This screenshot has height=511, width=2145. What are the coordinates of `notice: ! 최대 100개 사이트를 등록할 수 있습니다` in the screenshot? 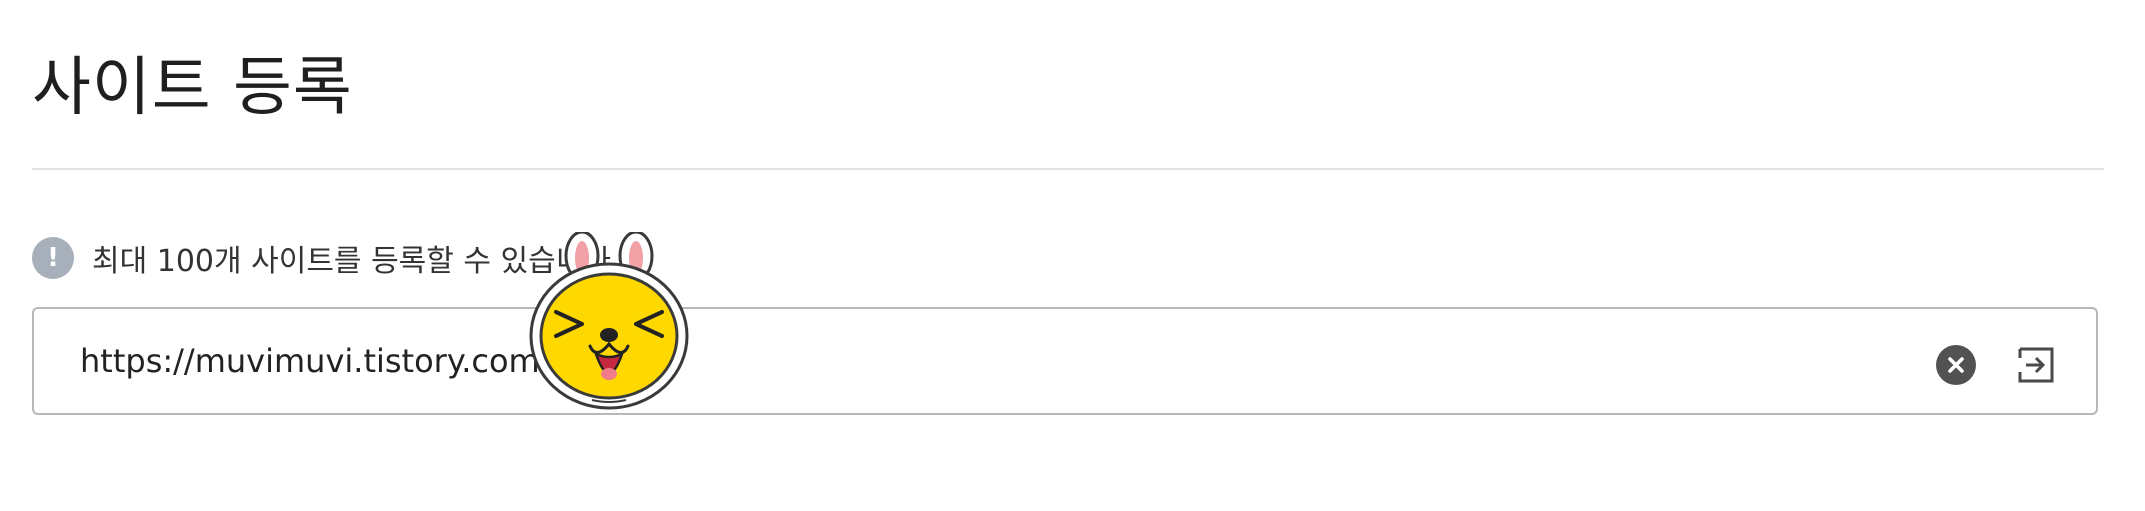 It's located at (321, 258).